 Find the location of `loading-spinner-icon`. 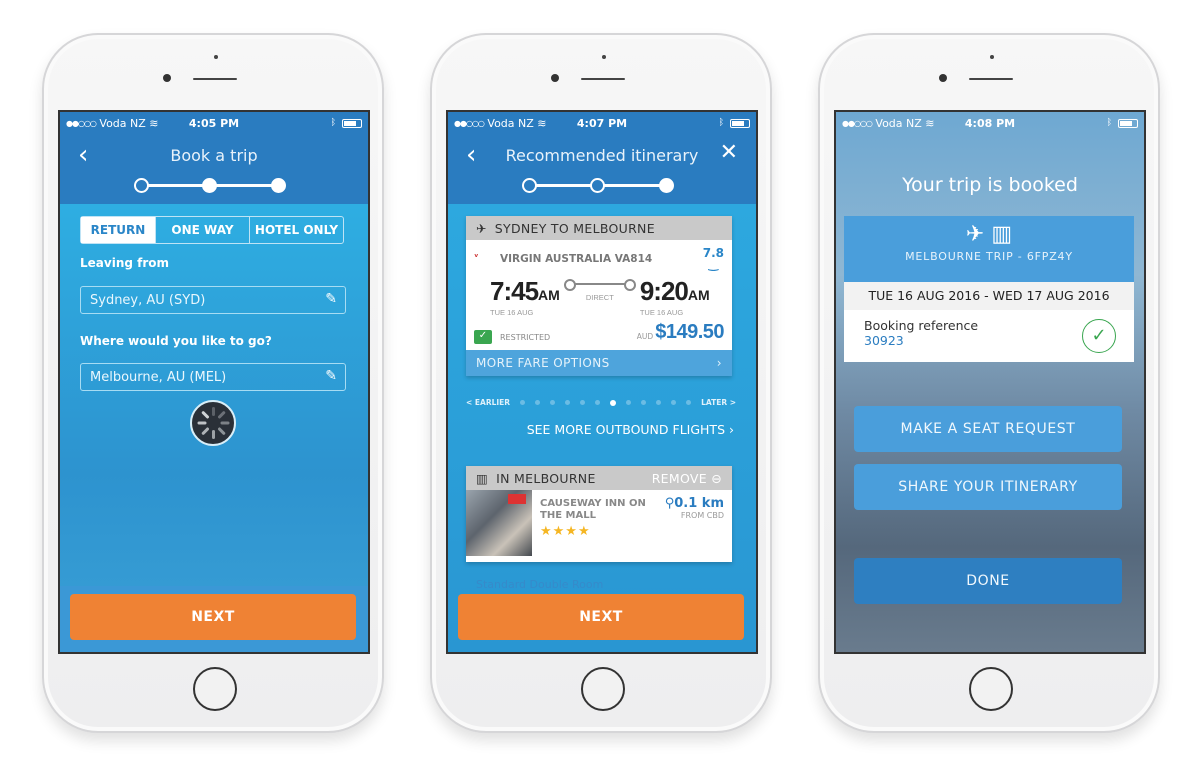

loading-spinner-icon is located at coordinates (213, 423).